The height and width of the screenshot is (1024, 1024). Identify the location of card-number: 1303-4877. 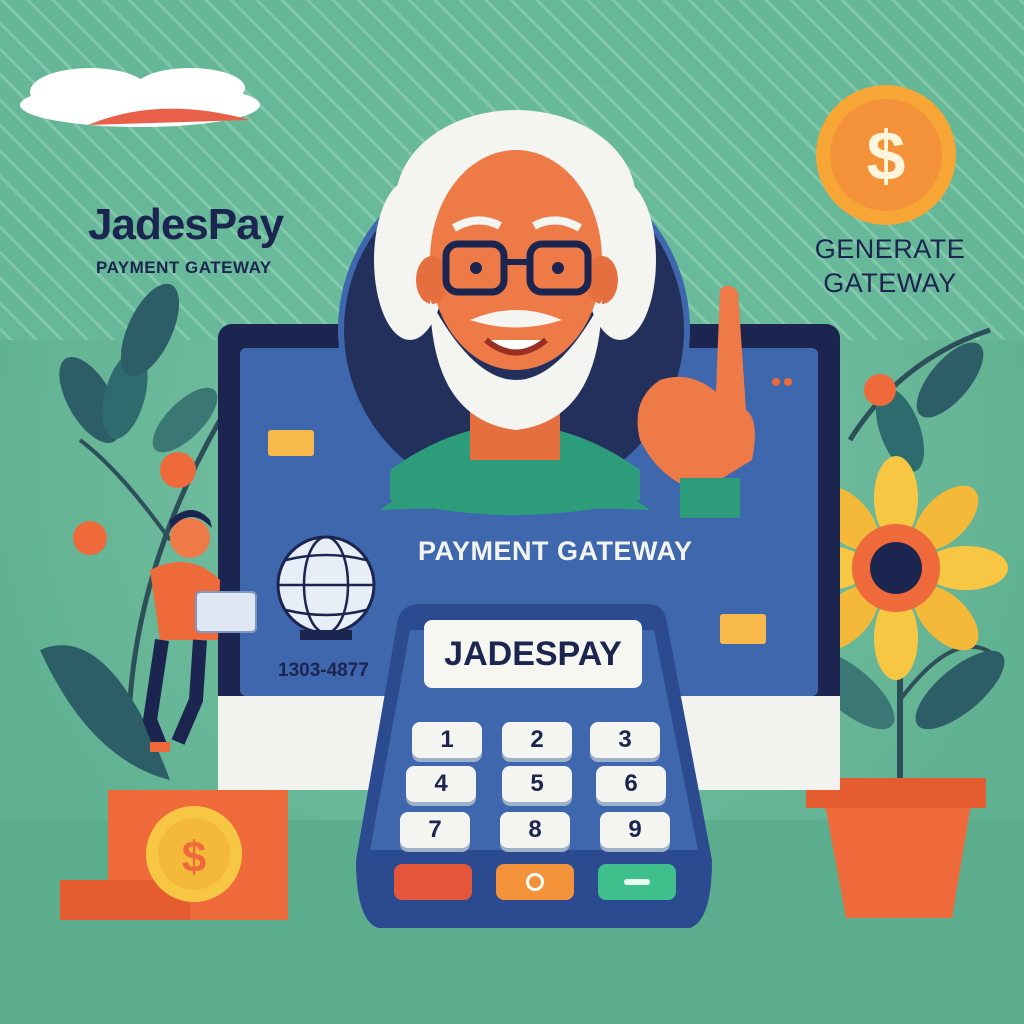
(323, 670).